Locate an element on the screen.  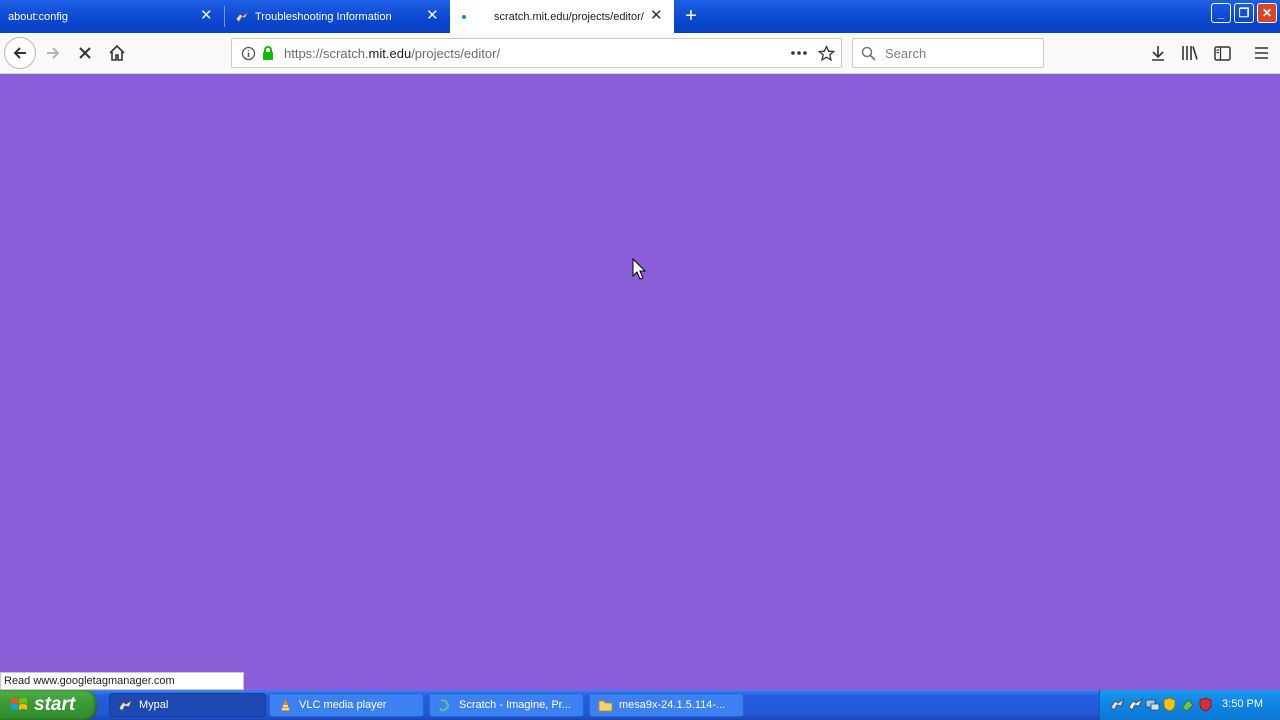
tab-troubleshooting: Troubleshooting Information ✕ is located at coordinates (337, 16).